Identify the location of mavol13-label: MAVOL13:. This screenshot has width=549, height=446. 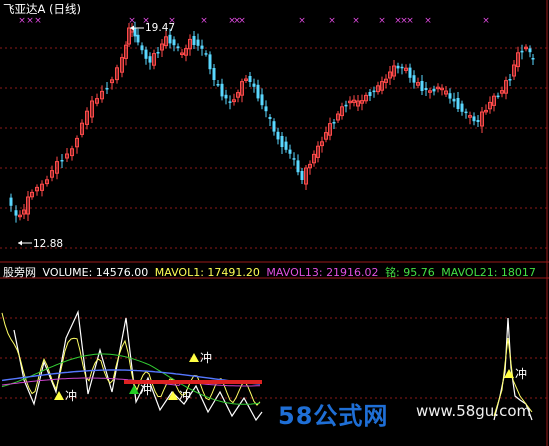
(294, 272).